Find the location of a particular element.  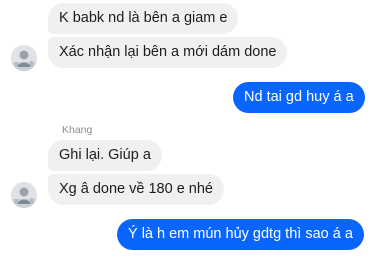

message-bubble-incoming: Ghi lại. Giúp a is located at coordinates (105, 155).